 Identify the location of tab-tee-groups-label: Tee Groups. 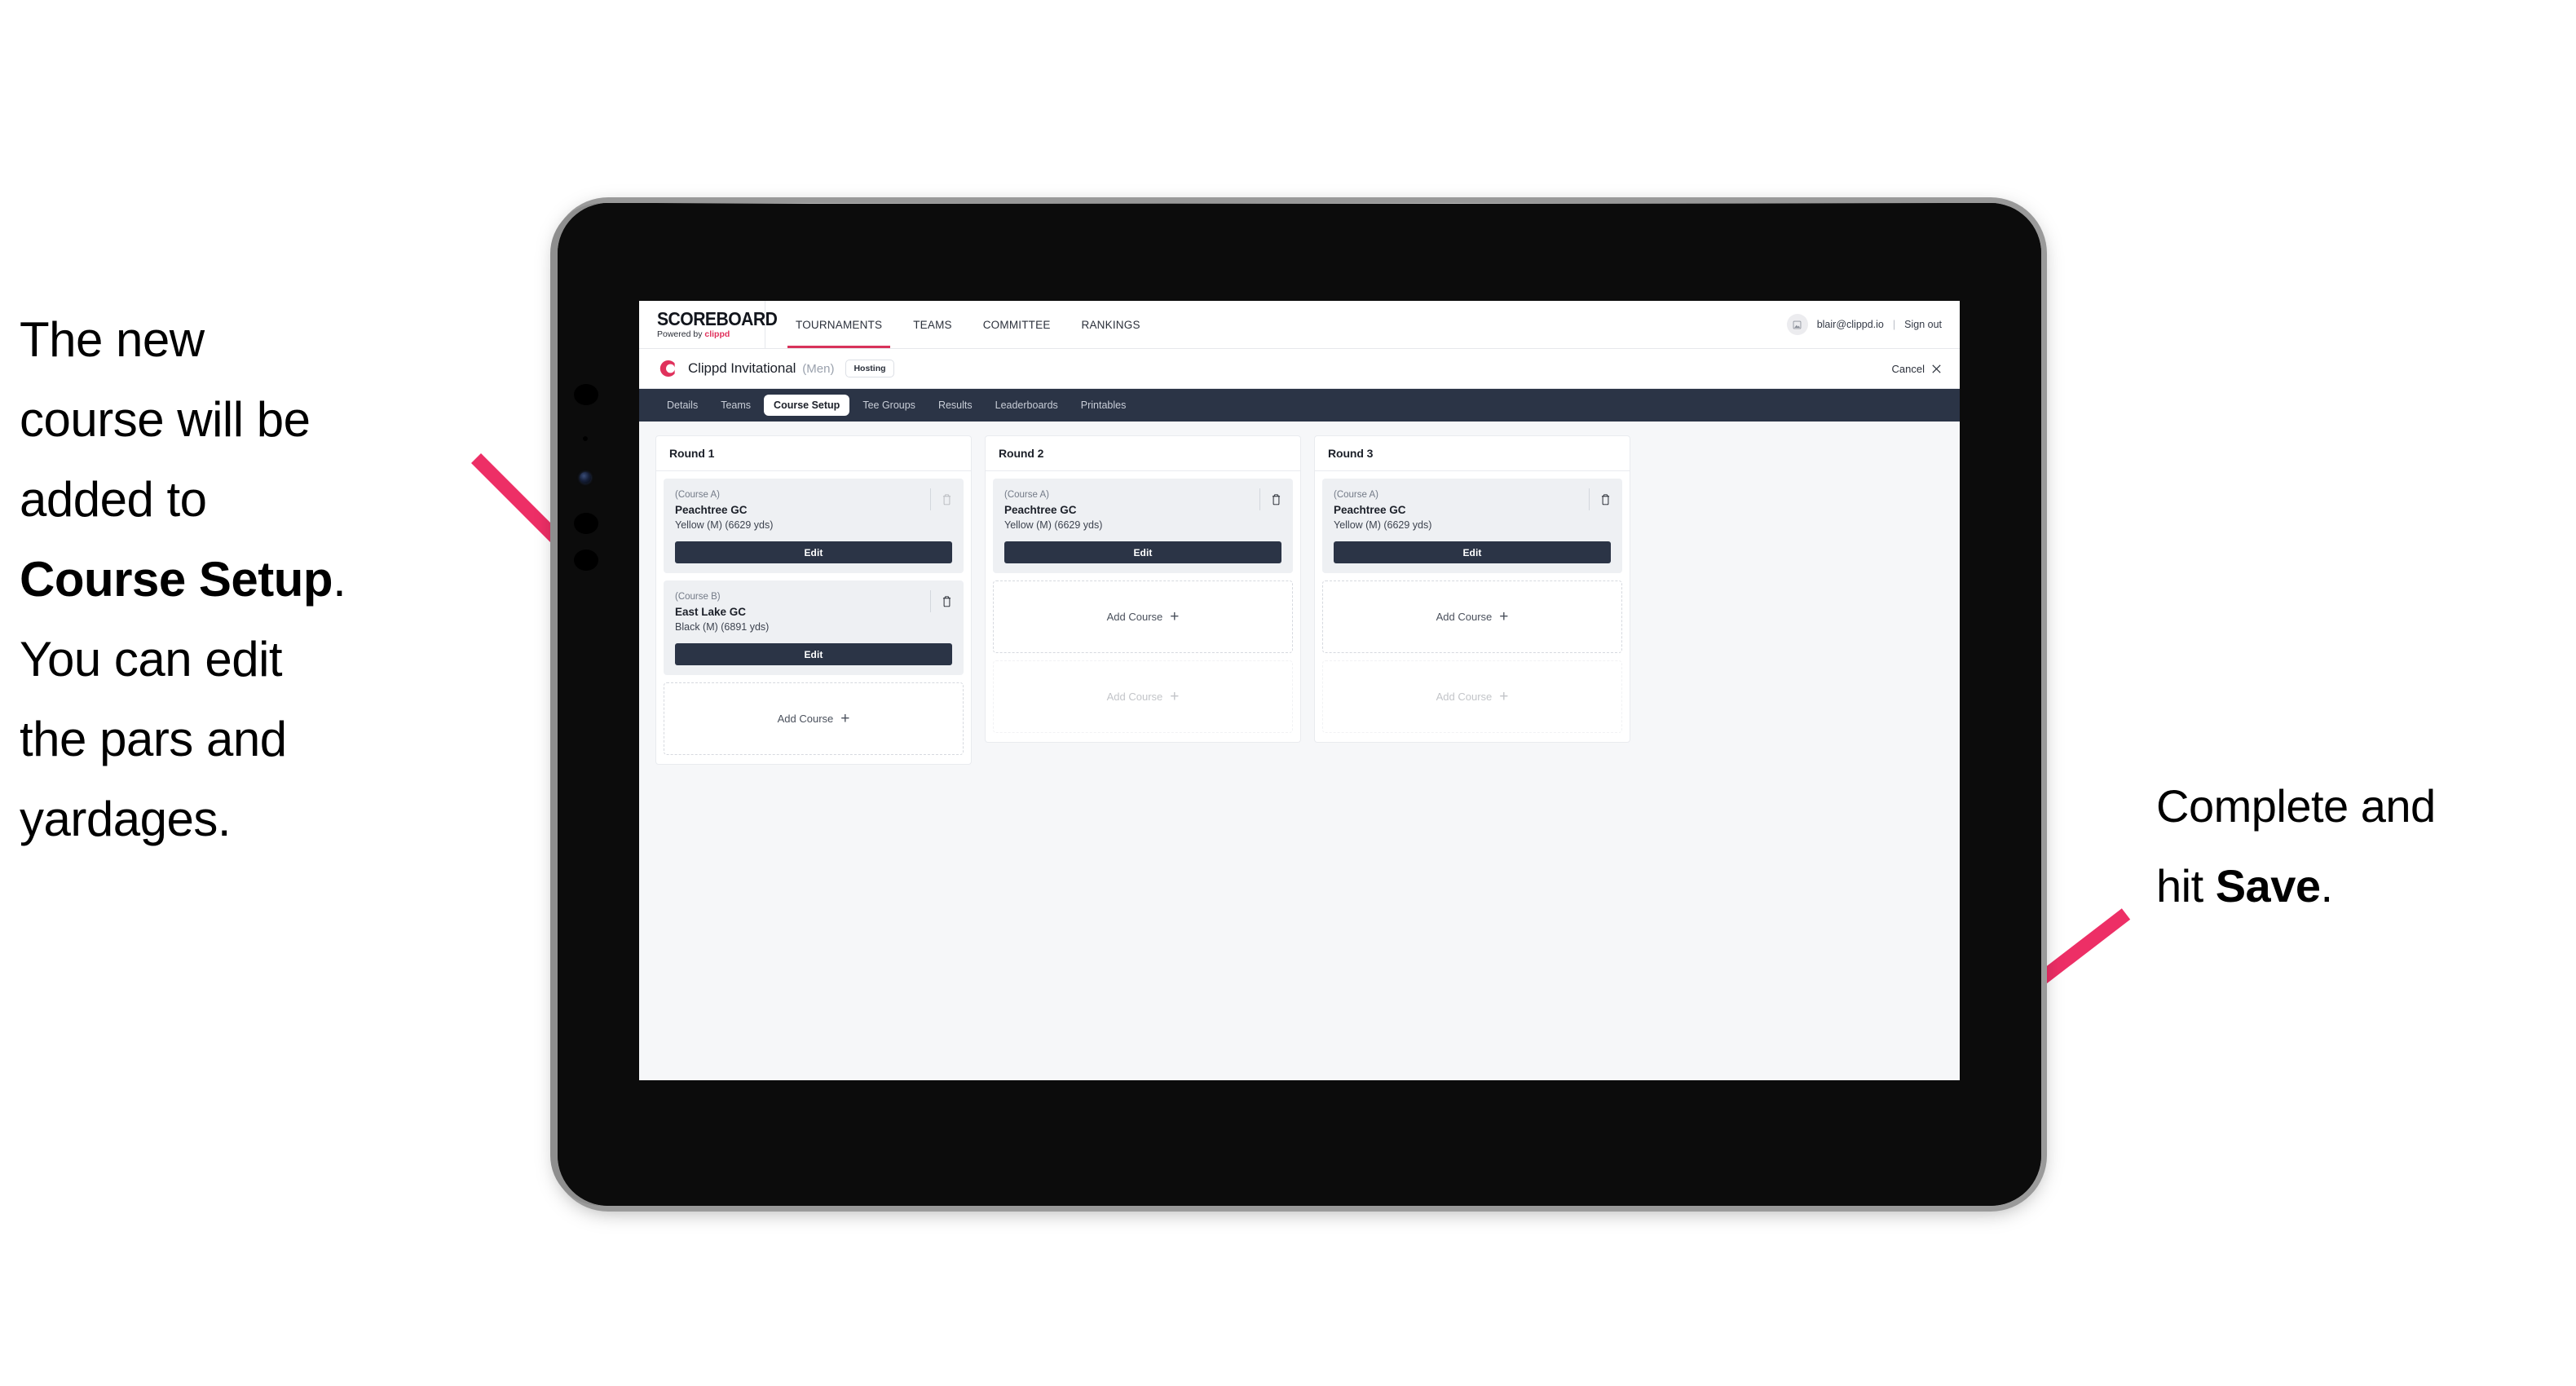
(888, 405).